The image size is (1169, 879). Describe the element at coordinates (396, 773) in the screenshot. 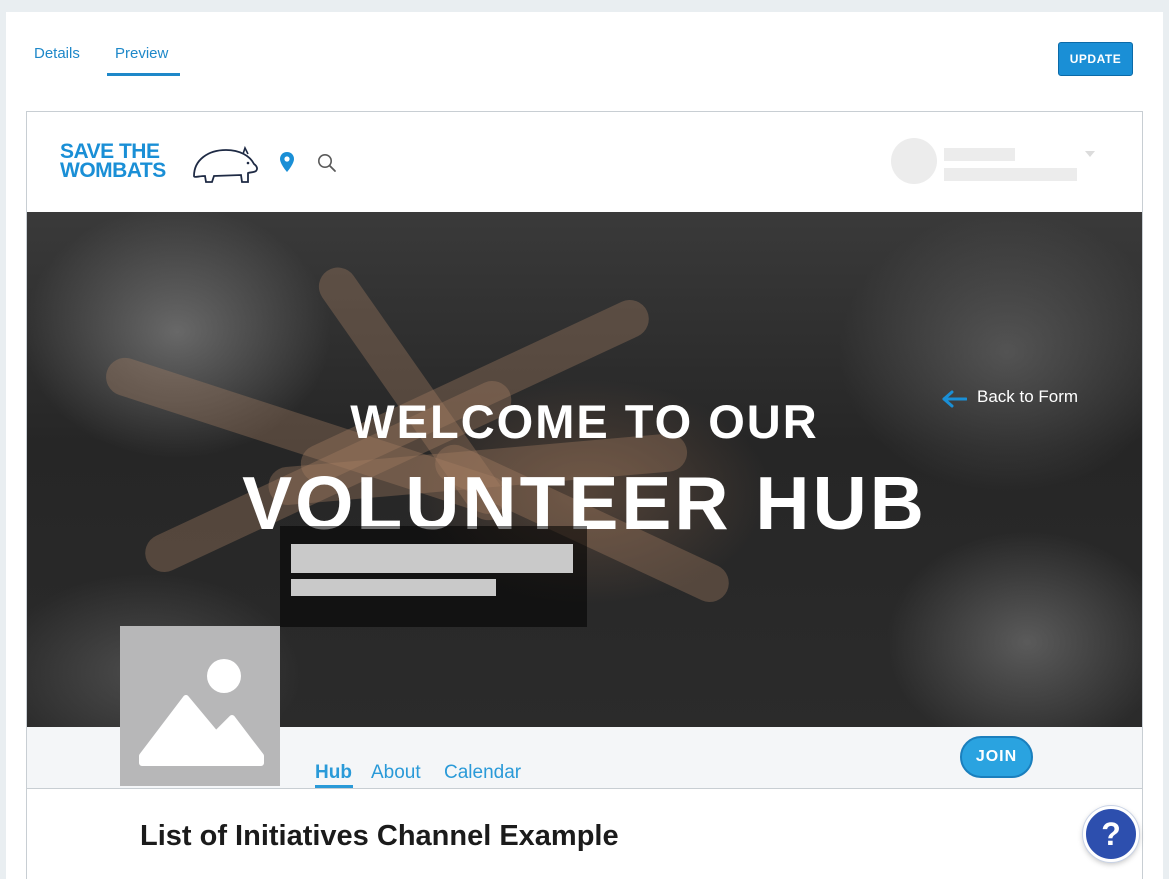

I see `hub-nav-about: About` at that location.